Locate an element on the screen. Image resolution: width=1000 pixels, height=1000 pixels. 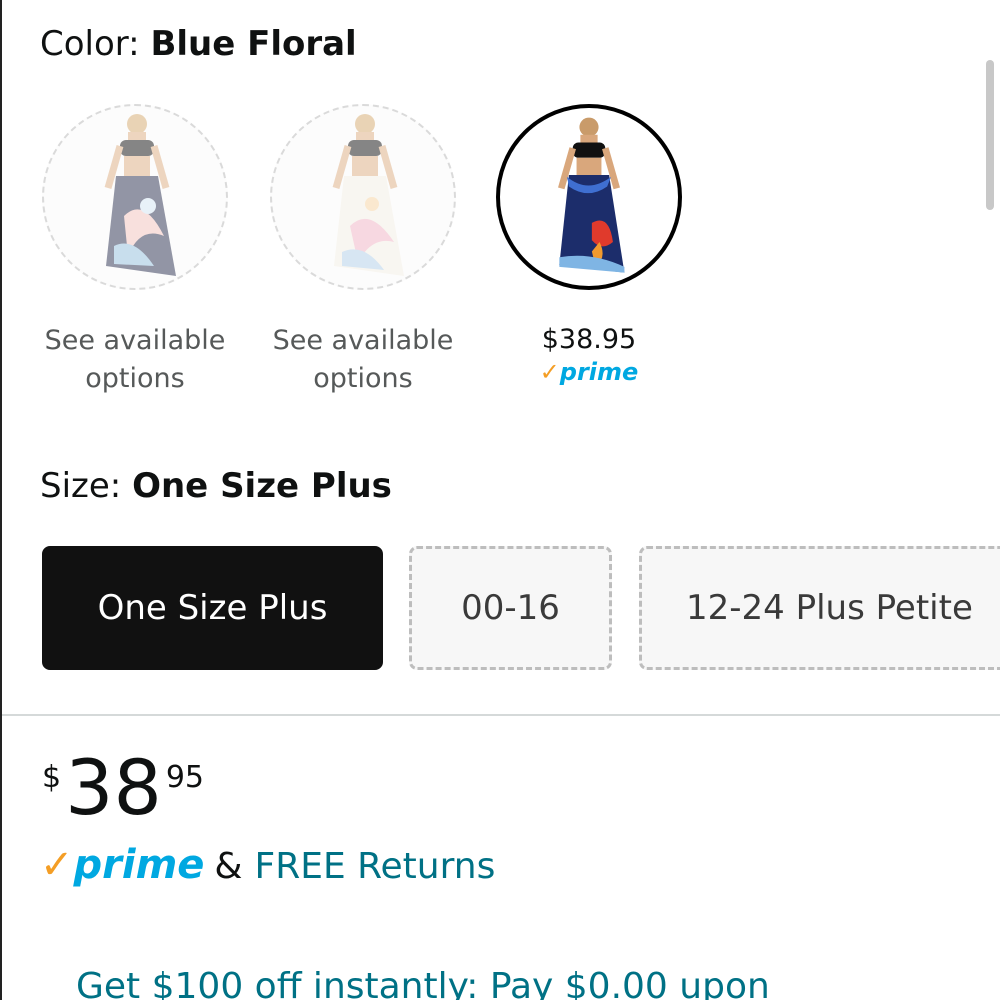
price-whole: 38 is located at coordinates (113, 787).